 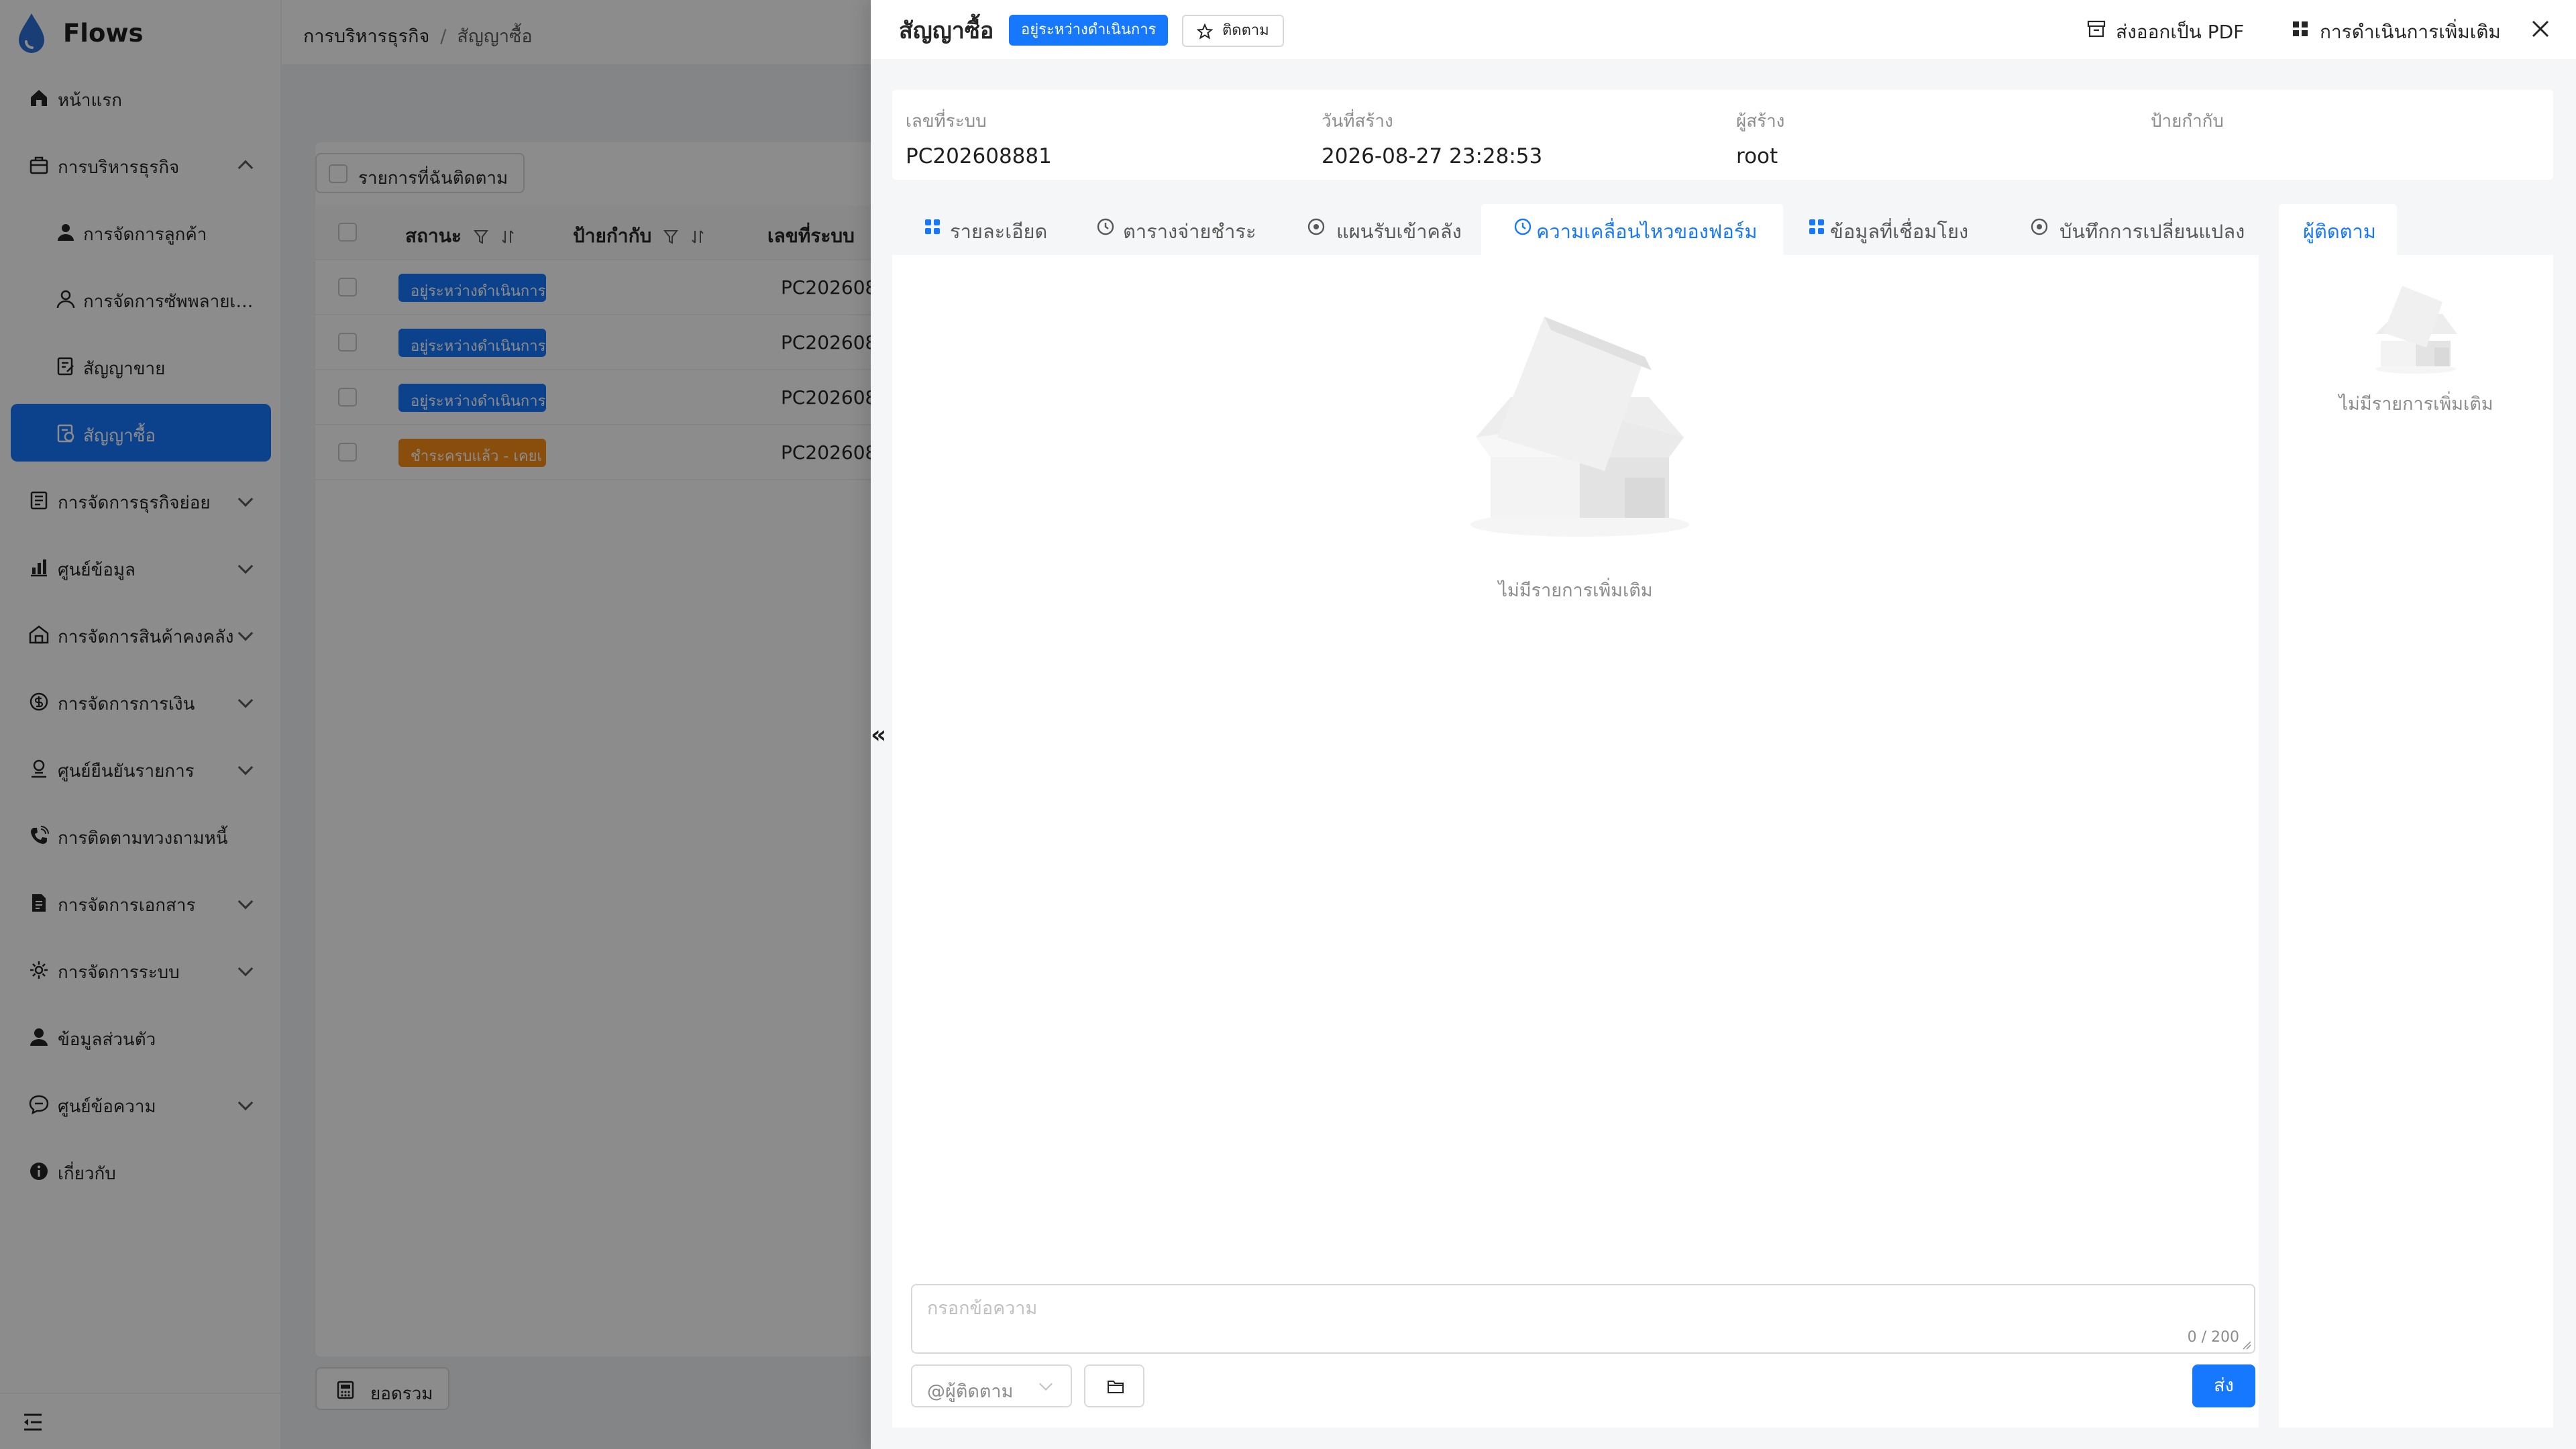 I want to click on system-no-label: เลขที่ระบบ, so click(x=946, y=121).